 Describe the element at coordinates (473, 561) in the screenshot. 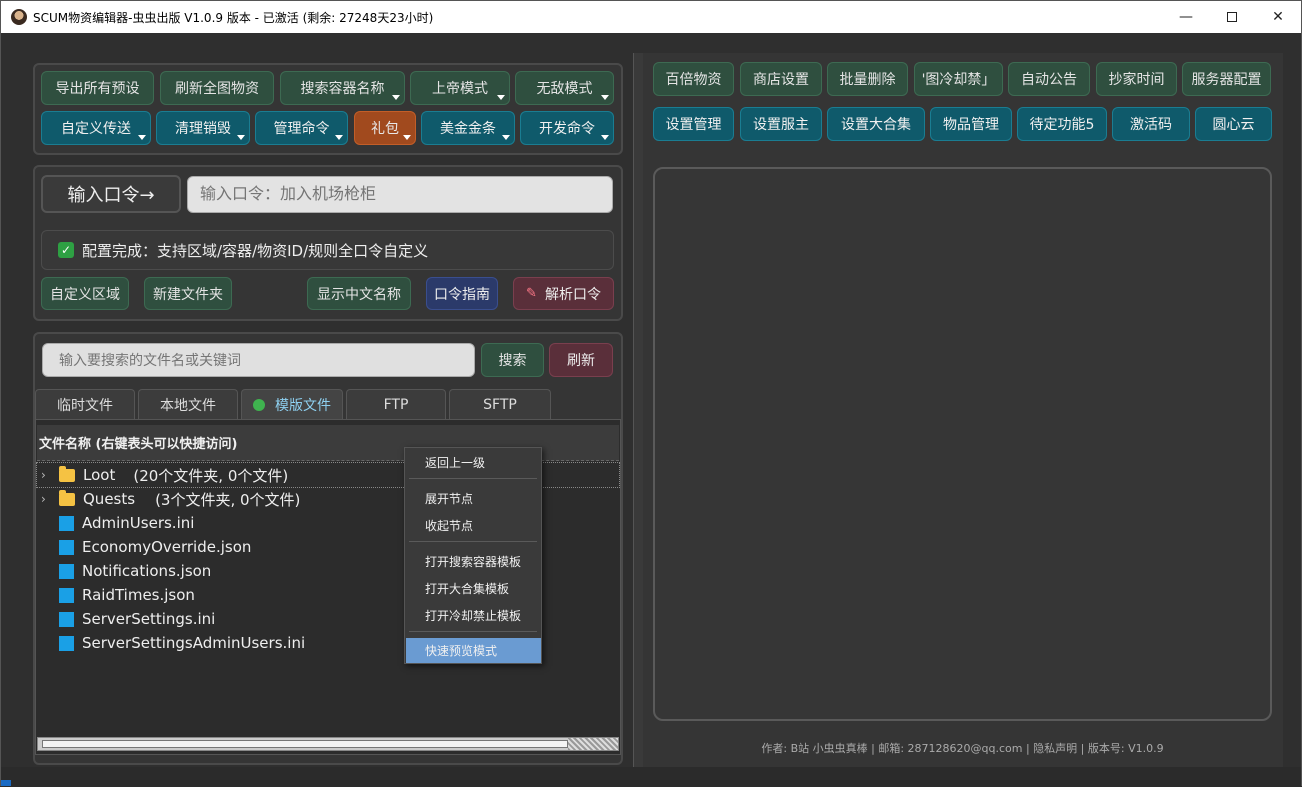

I see `menu-item-open-search-template: 打开搜索容器模板` at that location.